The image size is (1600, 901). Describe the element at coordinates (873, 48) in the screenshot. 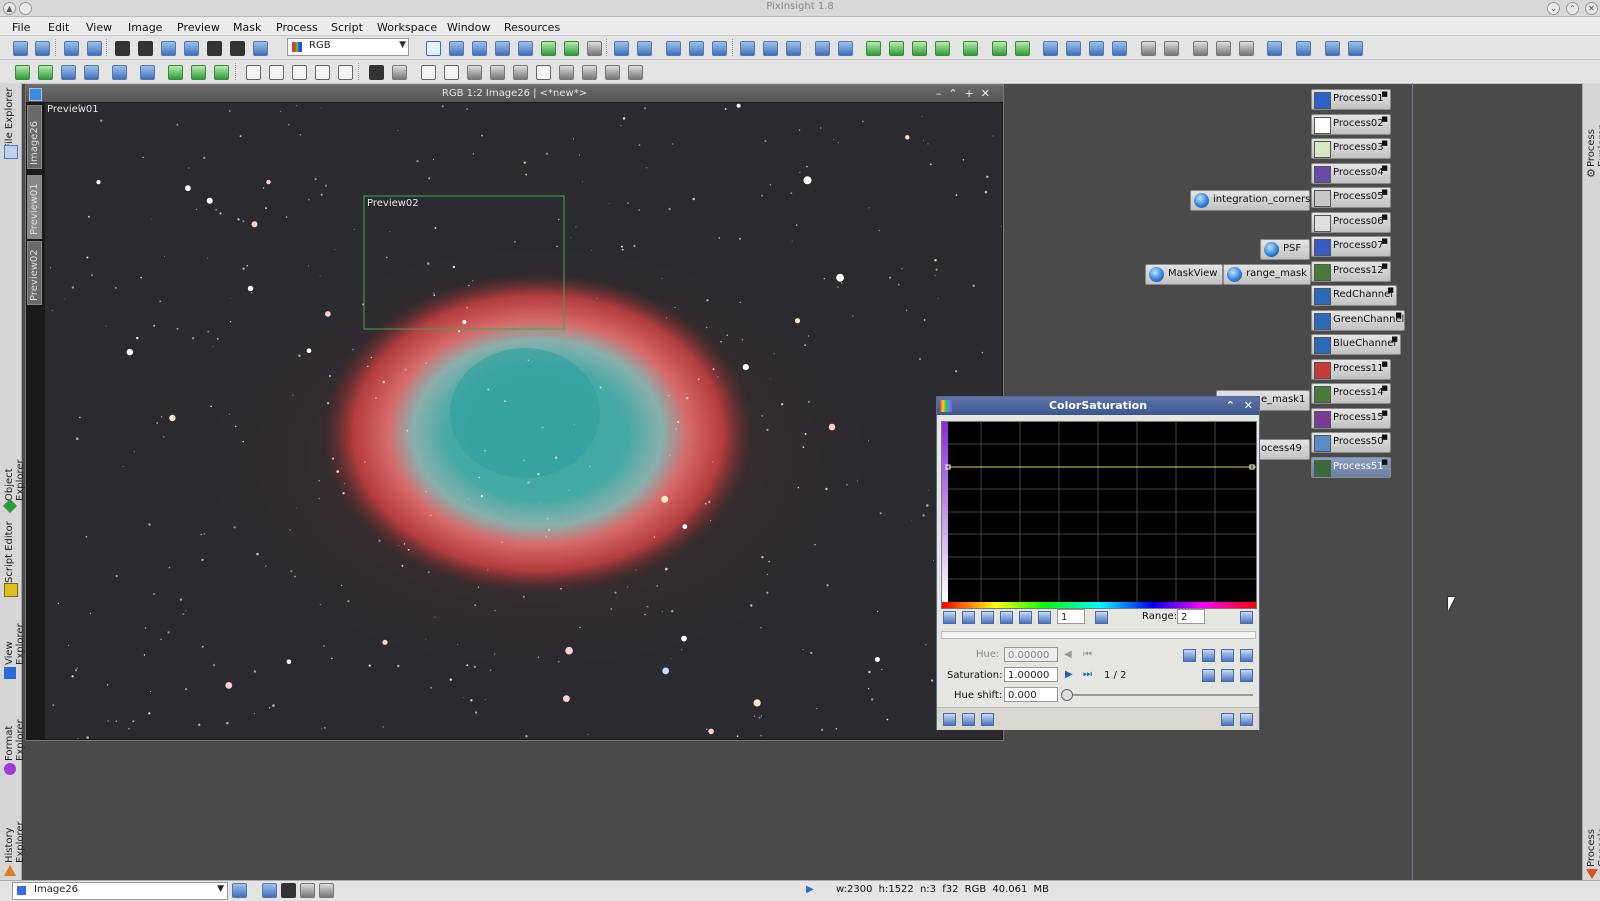

I see `mask-enable-icon` at that location.